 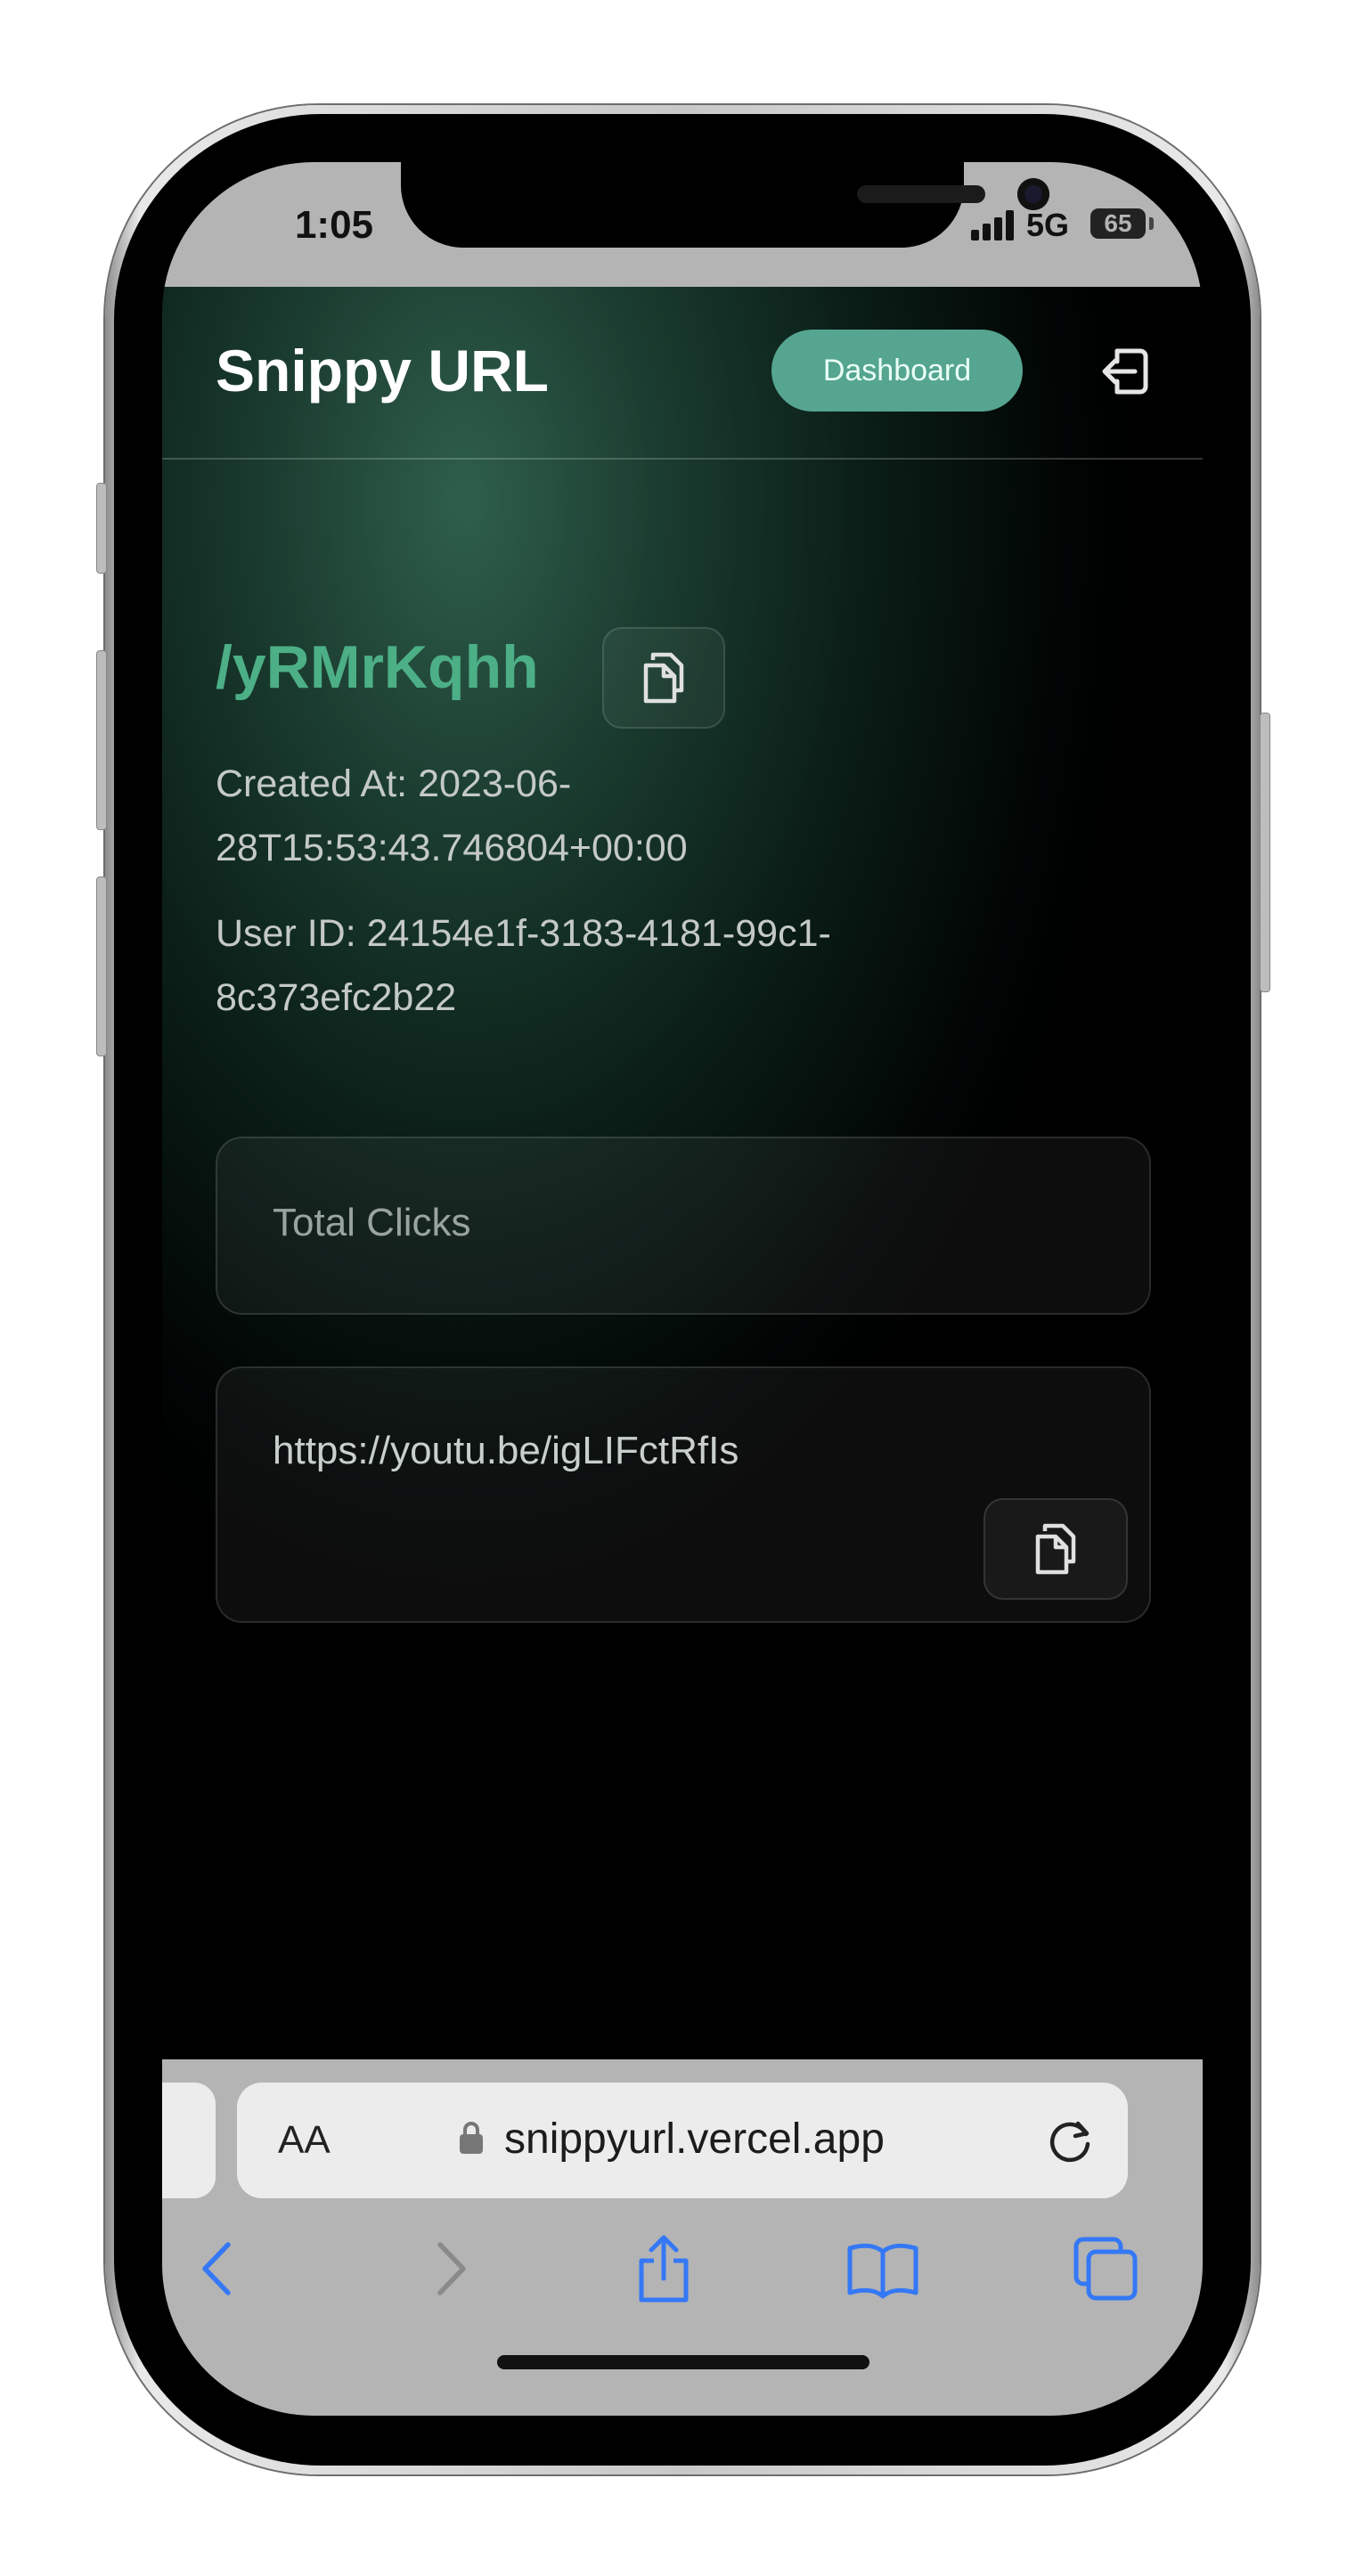 What do you see at coordinates (372, 1222) in the screenshot?
I see `total-clicks-label: Total Clicks` at bounding box center [372, 1222].